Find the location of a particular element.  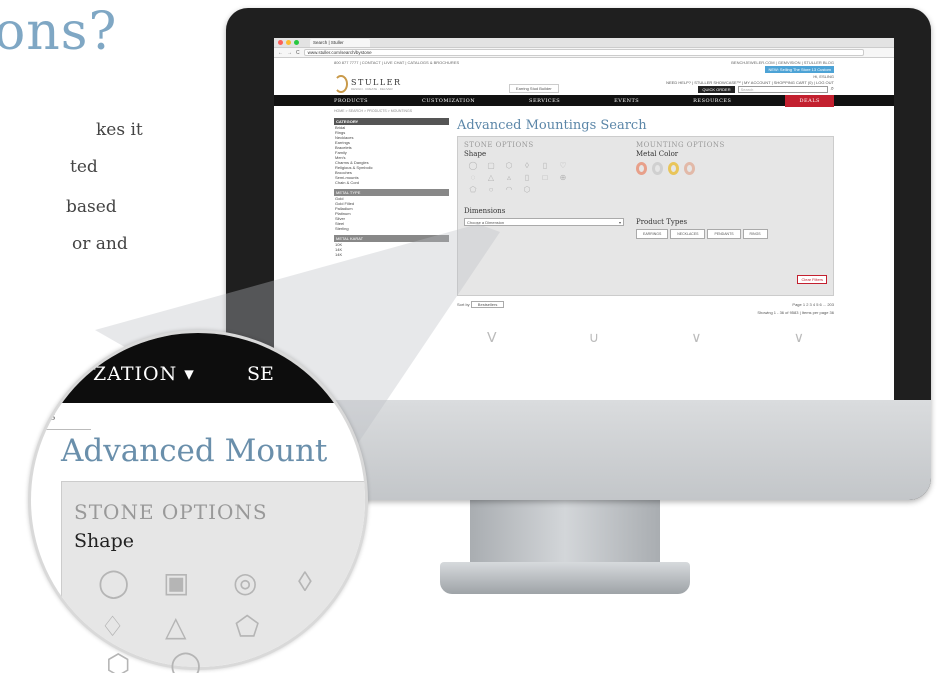

magnified-shape-label: Shape is located at coordinates (104, 541).